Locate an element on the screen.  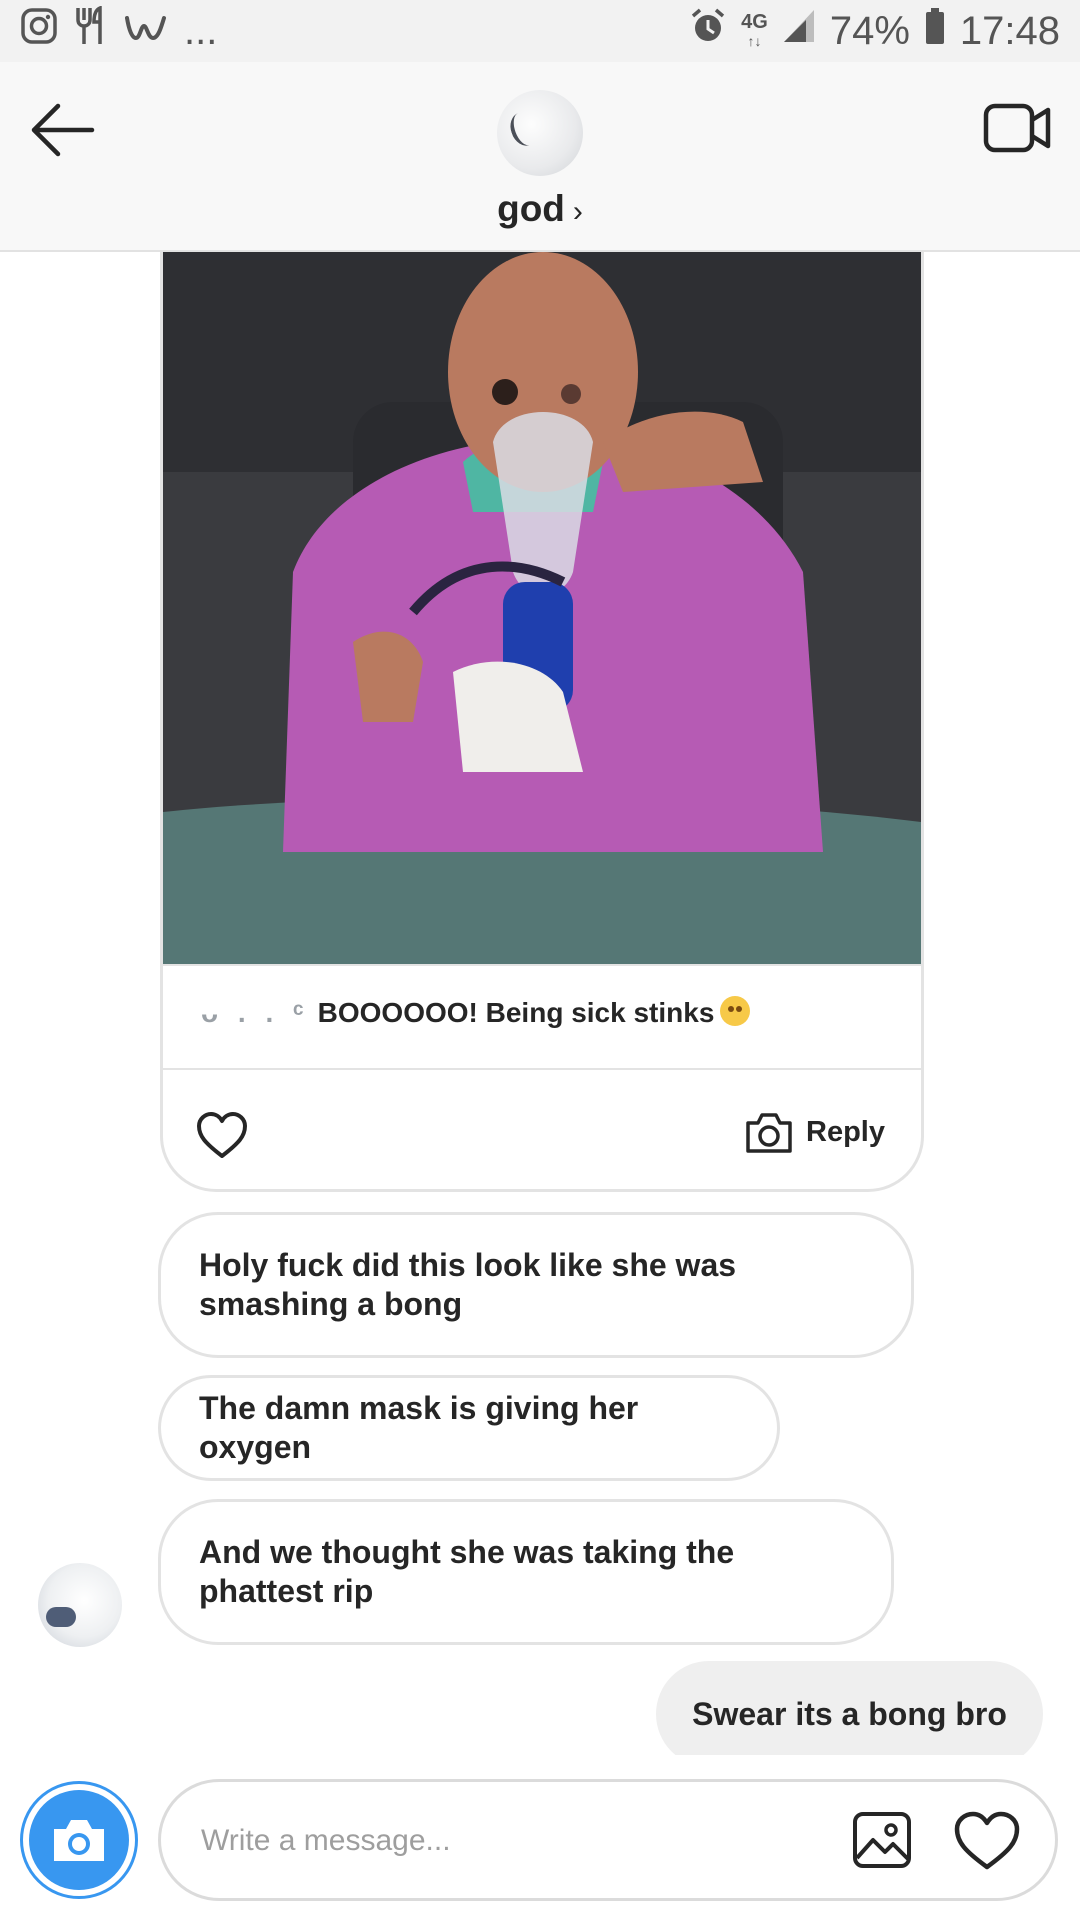
w-app-icon is located at coordinates (146, 31).